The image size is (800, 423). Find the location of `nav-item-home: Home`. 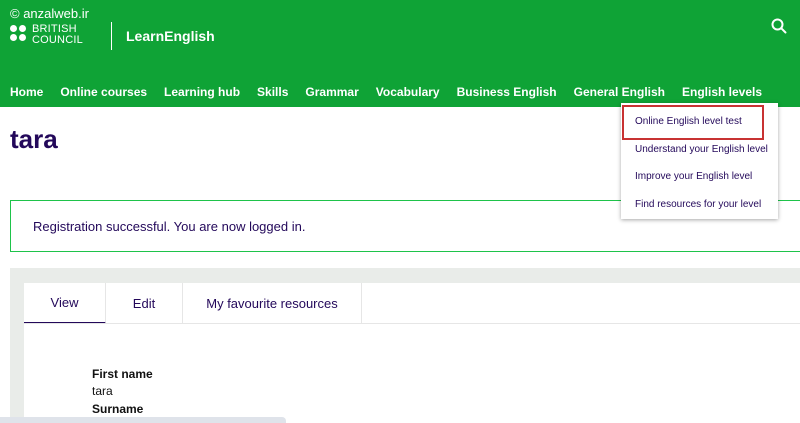

nav-item-home: Home is located at coordinates (26, 92).